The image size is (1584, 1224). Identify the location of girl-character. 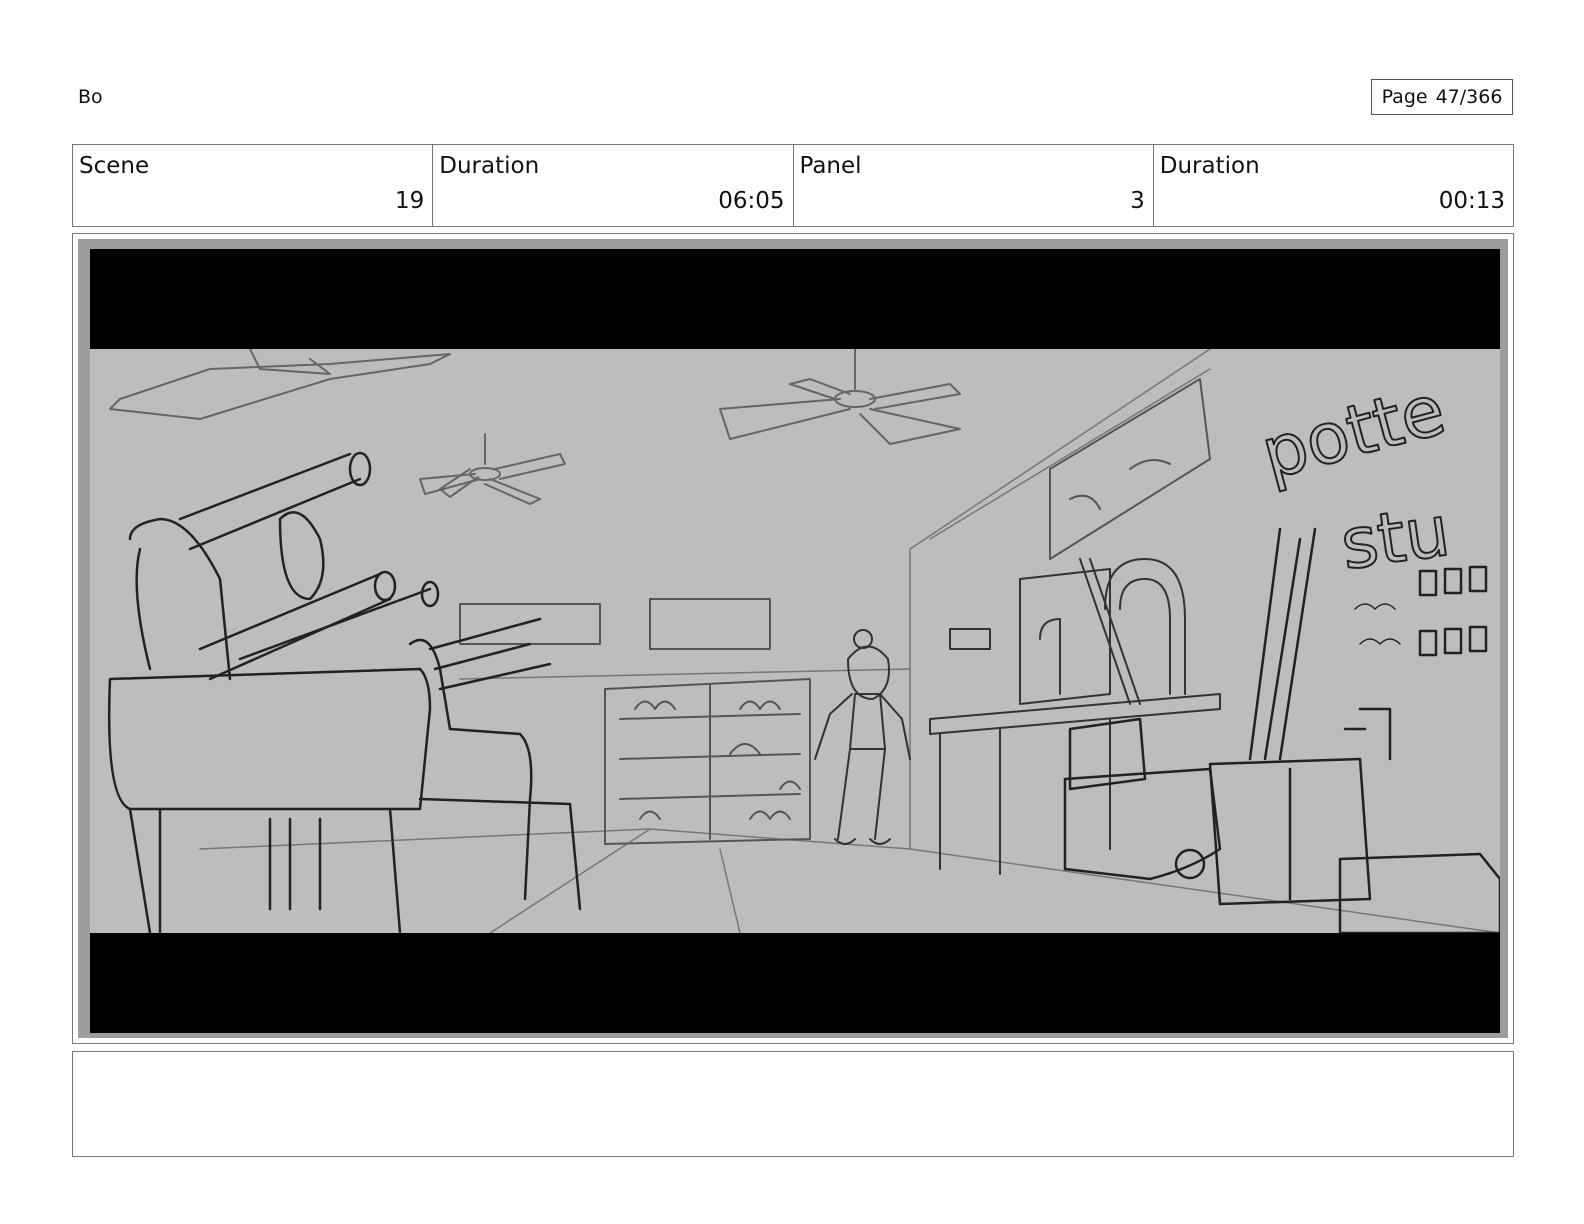
(862, 737).